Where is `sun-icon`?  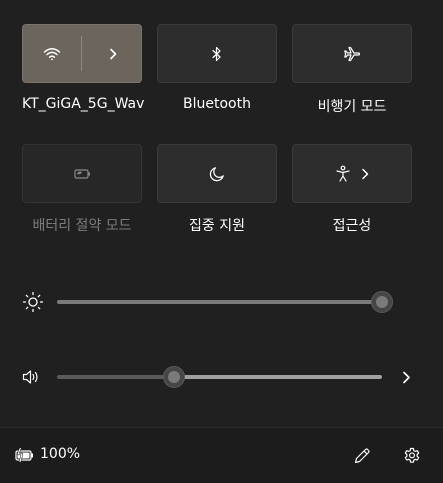
sun-icon is located at coordinates (33, 302).